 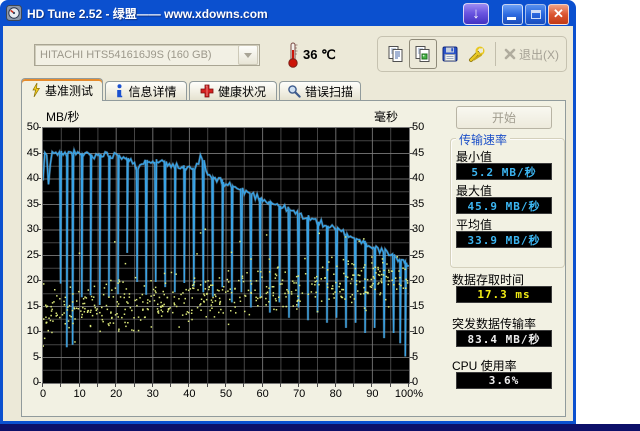 What do you see at coordinates (535, 14) in the screenshot?
I see `maximize-button` at bounding box center [535, 14].